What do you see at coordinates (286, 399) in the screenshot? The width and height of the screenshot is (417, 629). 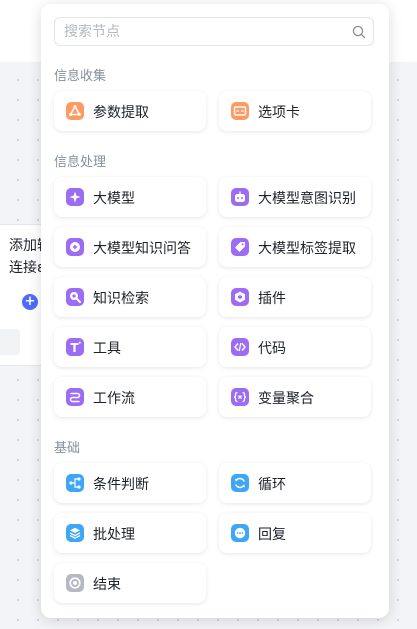 I see `node-label: 变量聚合` at bounding box center [286, 399].